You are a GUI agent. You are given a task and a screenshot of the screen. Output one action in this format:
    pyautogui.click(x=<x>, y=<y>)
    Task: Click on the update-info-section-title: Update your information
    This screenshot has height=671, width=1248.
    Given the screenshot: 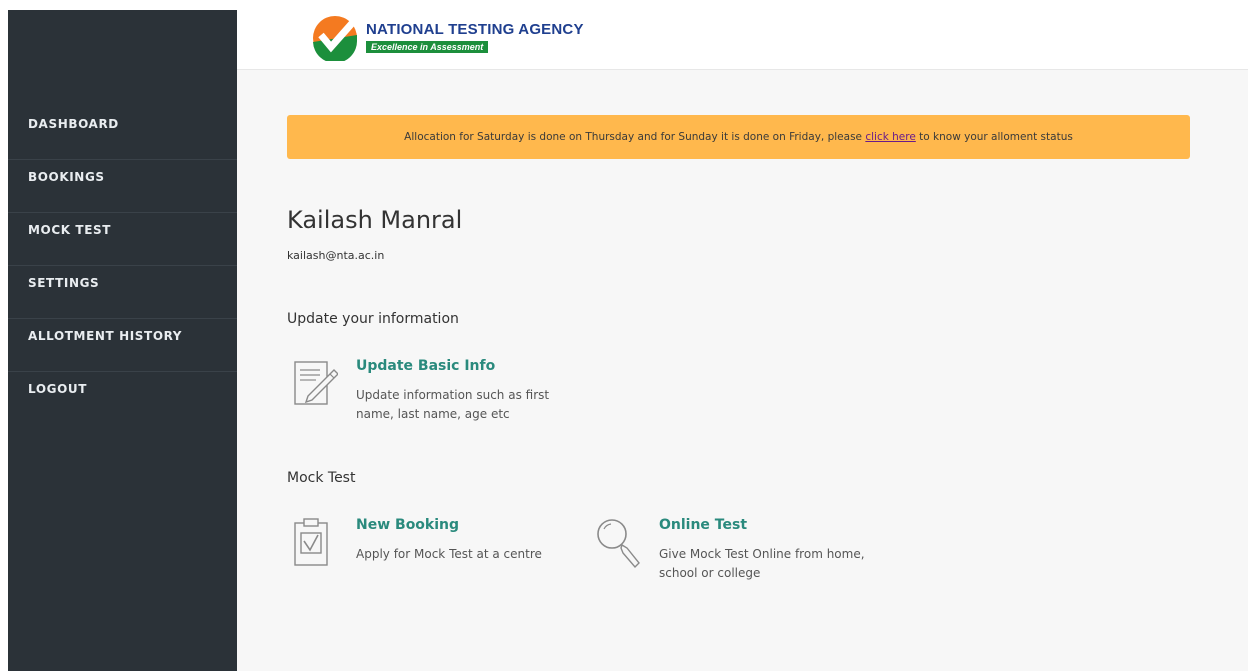 What is the action you would take?
    pyautogui.click(x=373, y=319)
    